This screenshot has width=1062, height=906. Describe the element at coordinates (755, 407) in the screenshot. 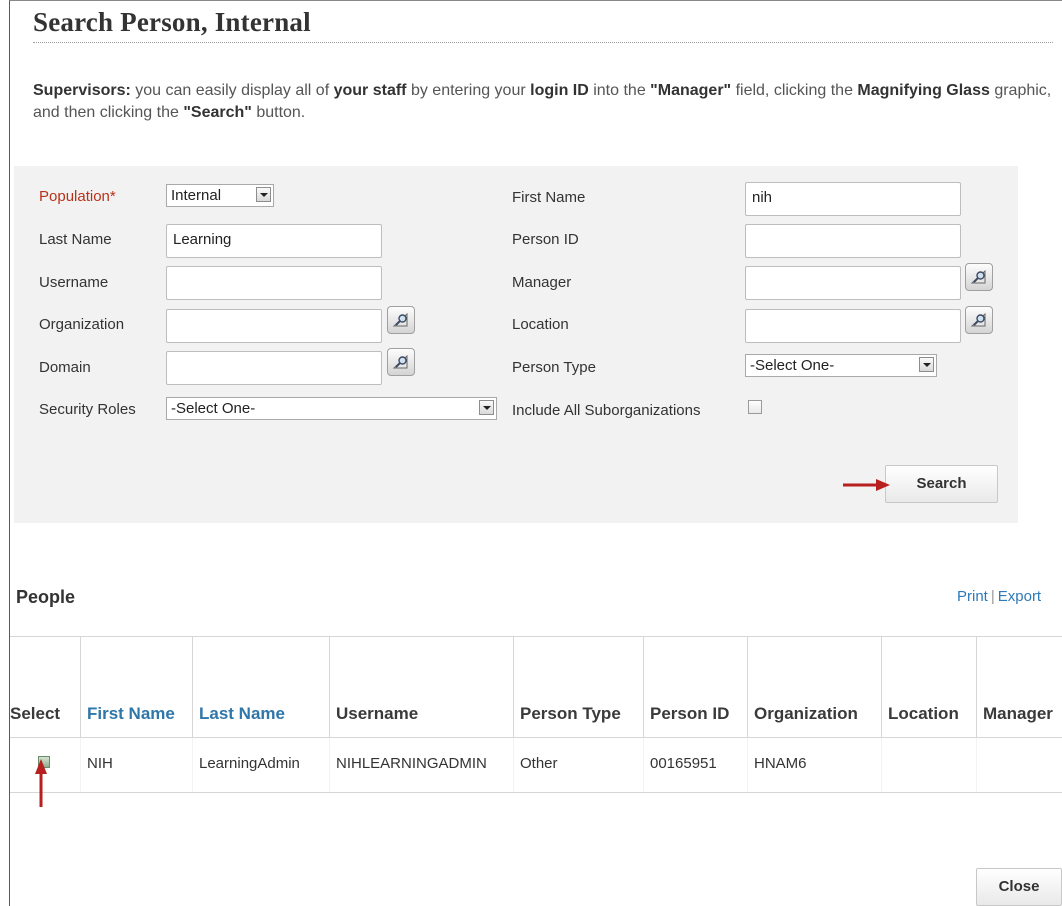

I see `include-suborgs-checkbox` at that location.